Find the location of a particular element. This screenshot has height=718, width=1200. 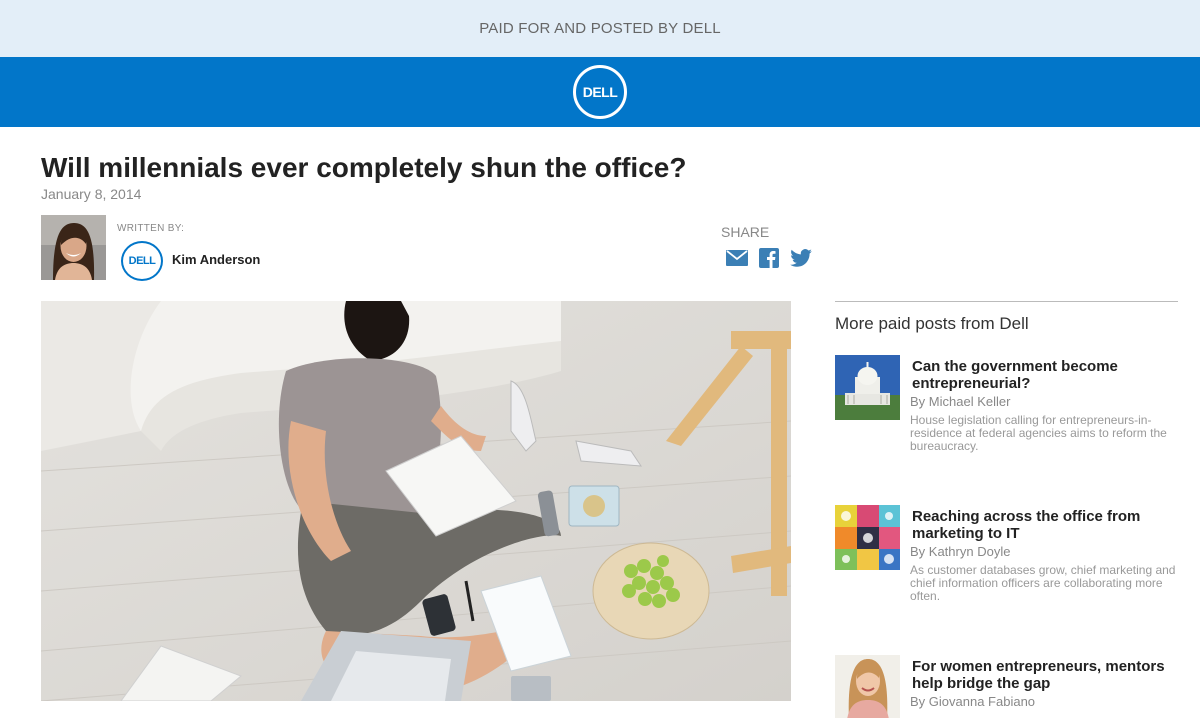

article-date: January 8, 2014 is located at coordinates (91, 194).